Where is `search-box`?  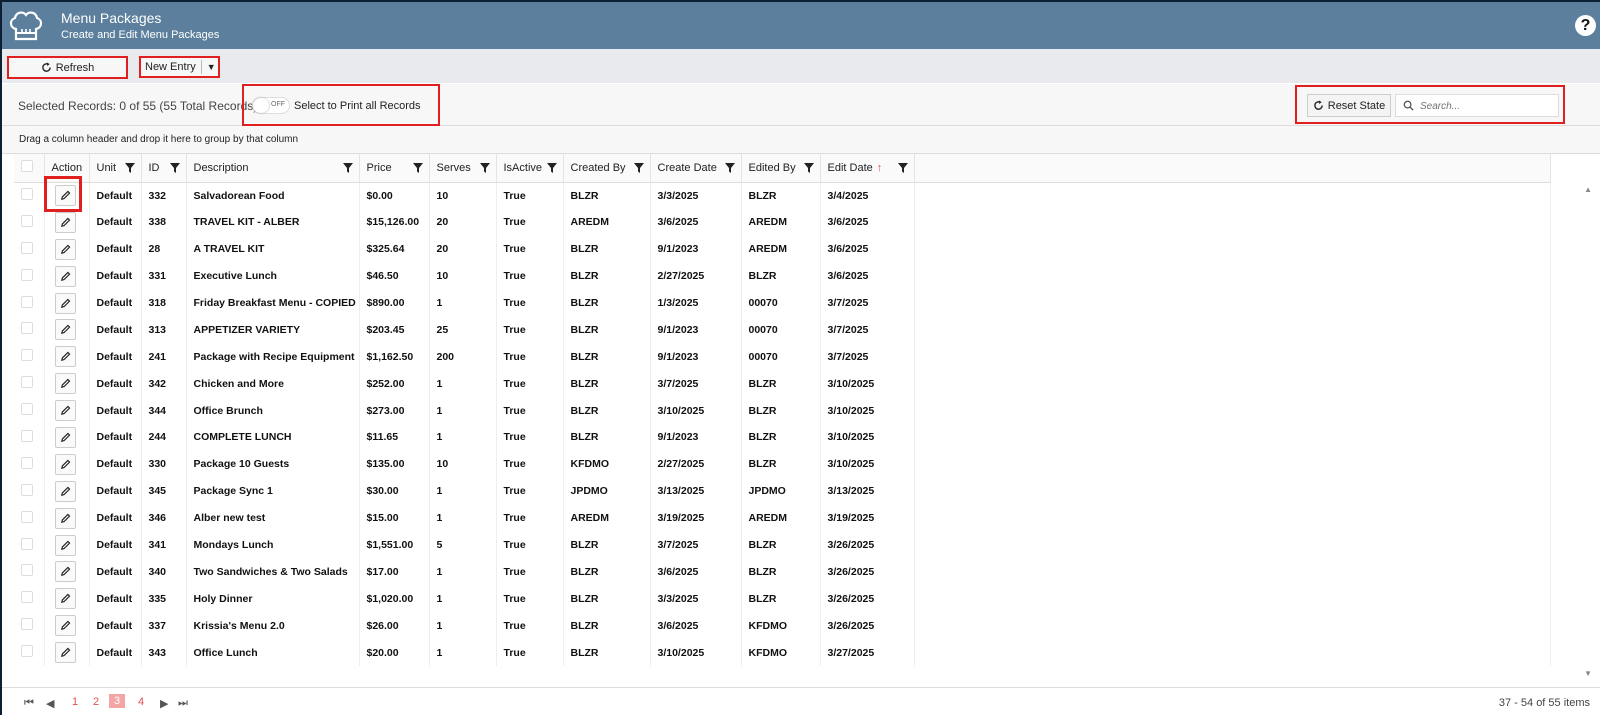 search-box is located at coordinates (1477, 105).